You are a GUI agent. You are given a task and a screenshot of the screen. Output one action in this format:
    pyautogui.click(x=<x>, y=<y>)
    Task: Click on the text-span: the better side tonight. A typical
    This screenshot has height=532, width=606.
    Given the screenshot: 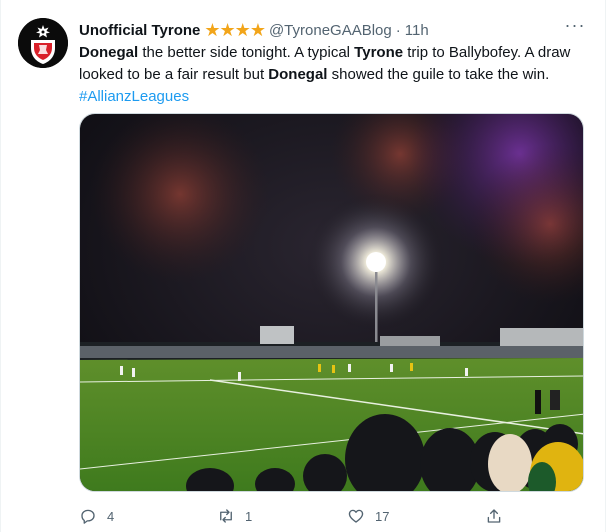 What is the action you would take?
    pyautogui.click(x=246, y=52)
    